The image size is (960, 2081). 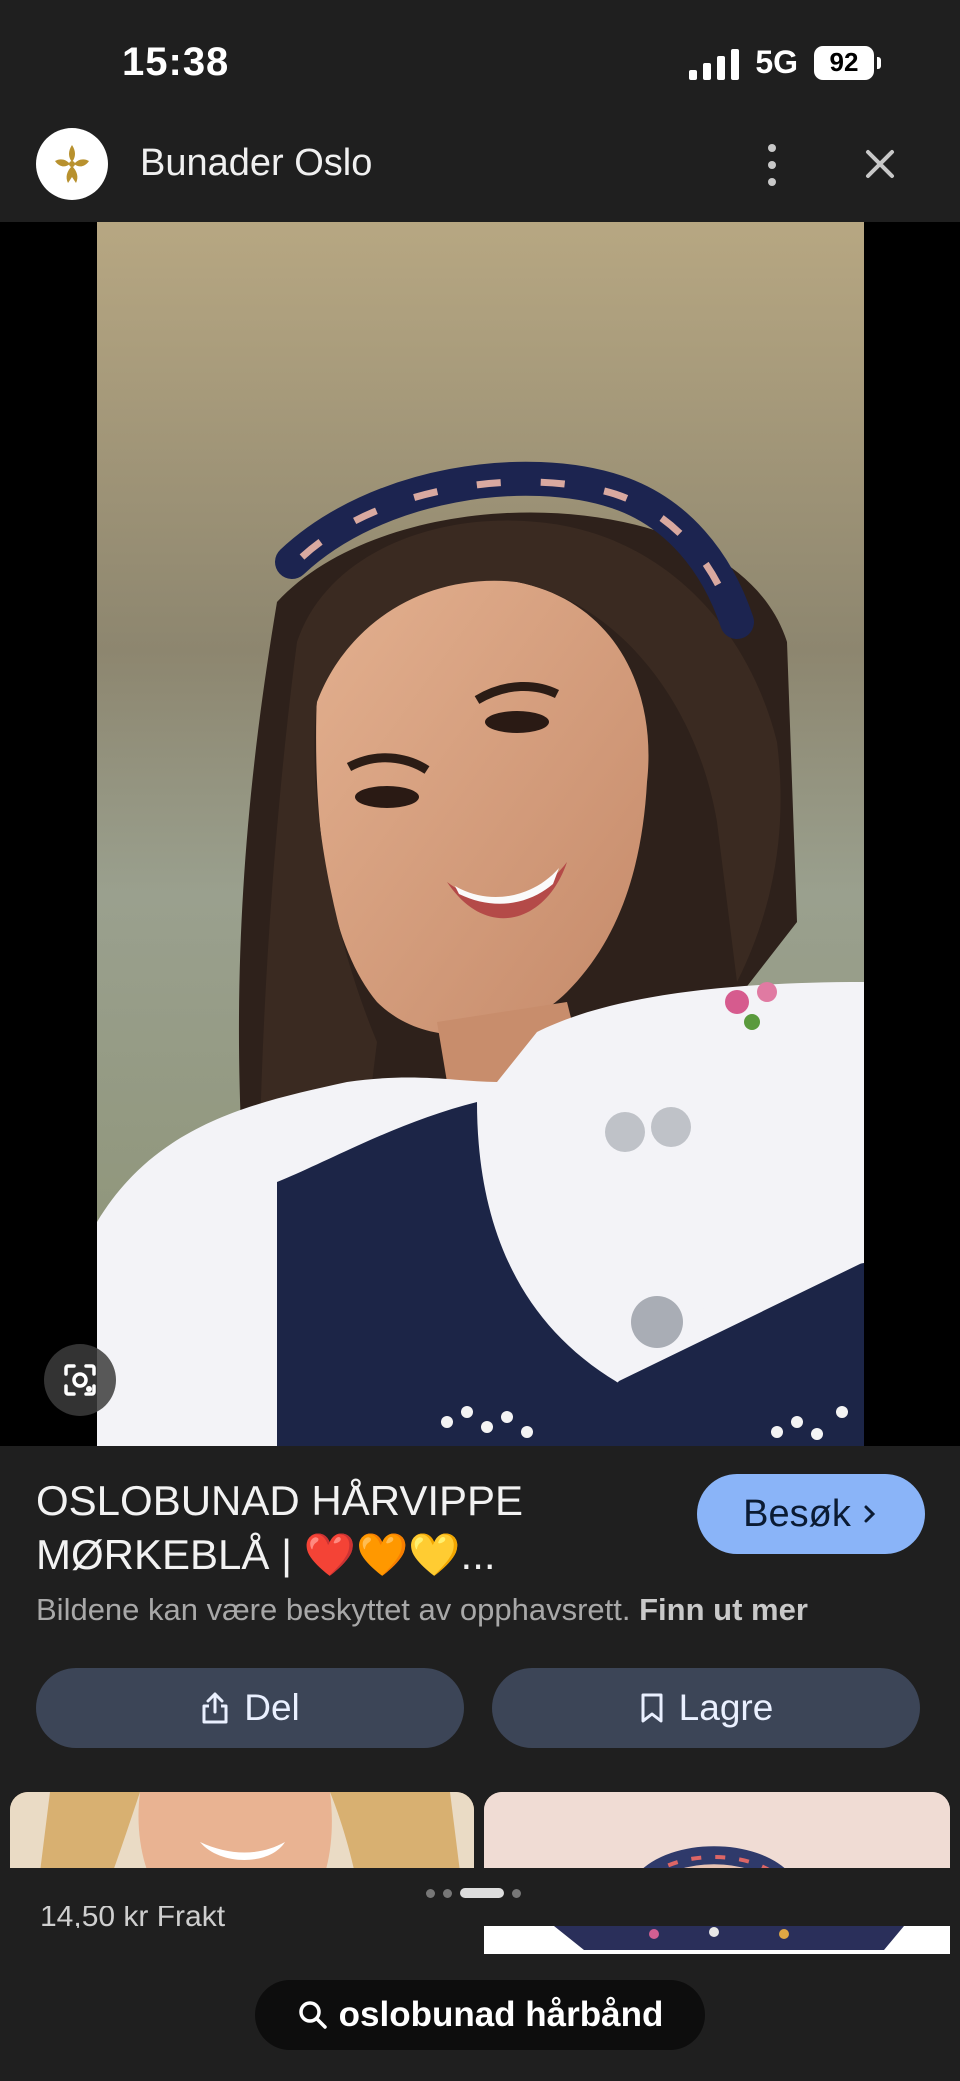 I want to click on bookmark-icon, so click(x=652, y=1708).